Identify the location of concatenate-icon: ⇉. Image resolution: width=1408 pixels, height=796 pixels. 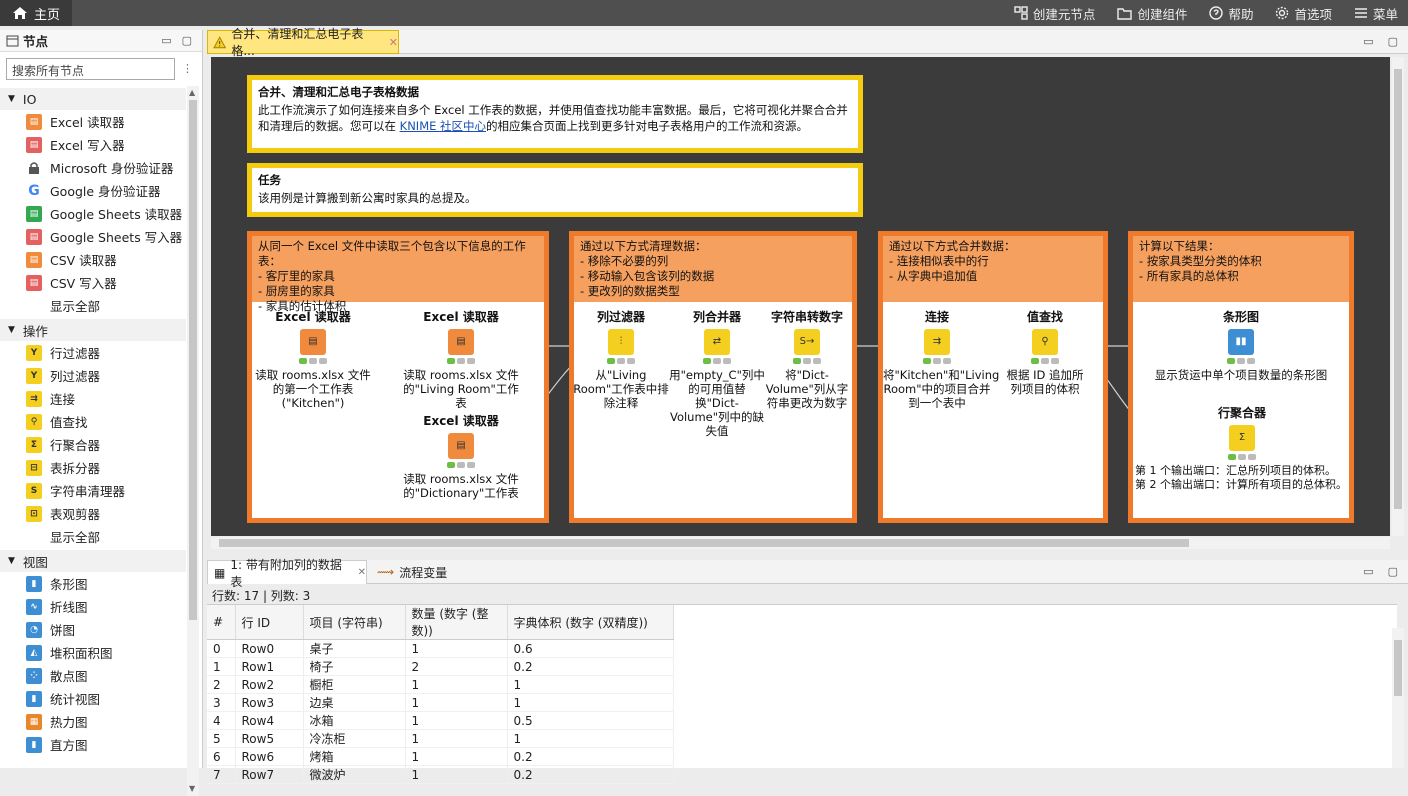
(937, 342).